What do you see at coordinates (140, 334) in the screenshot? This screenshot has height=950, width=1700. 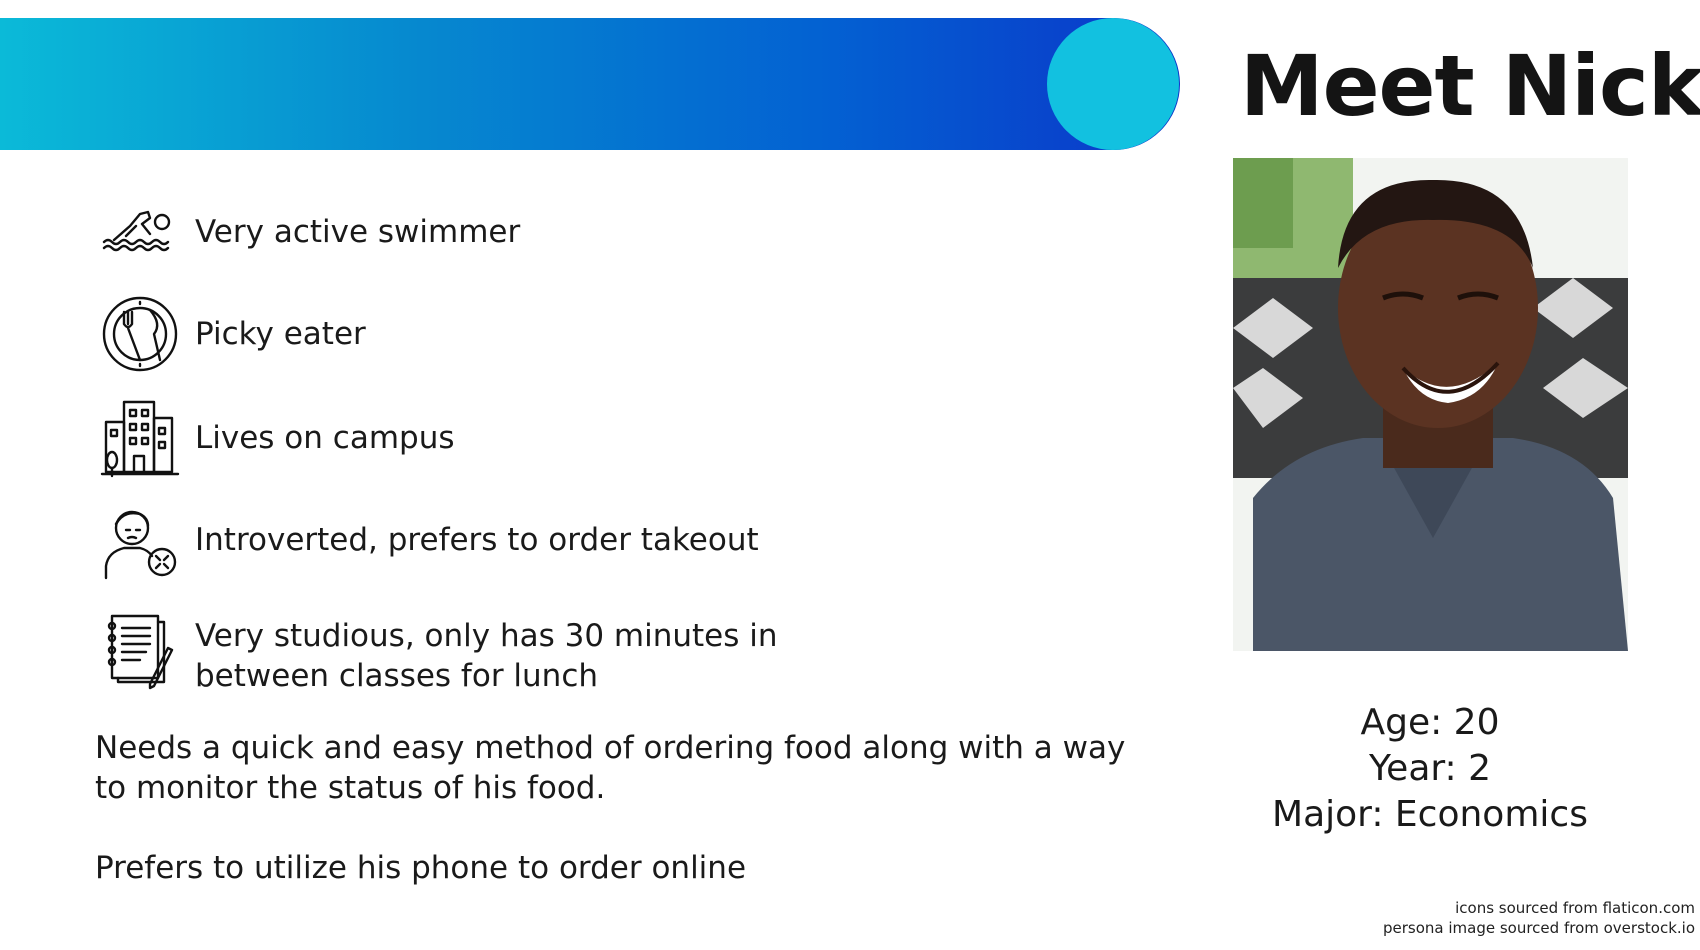 I see `plate-cutlery-icon` at bounding box center [140, 334].